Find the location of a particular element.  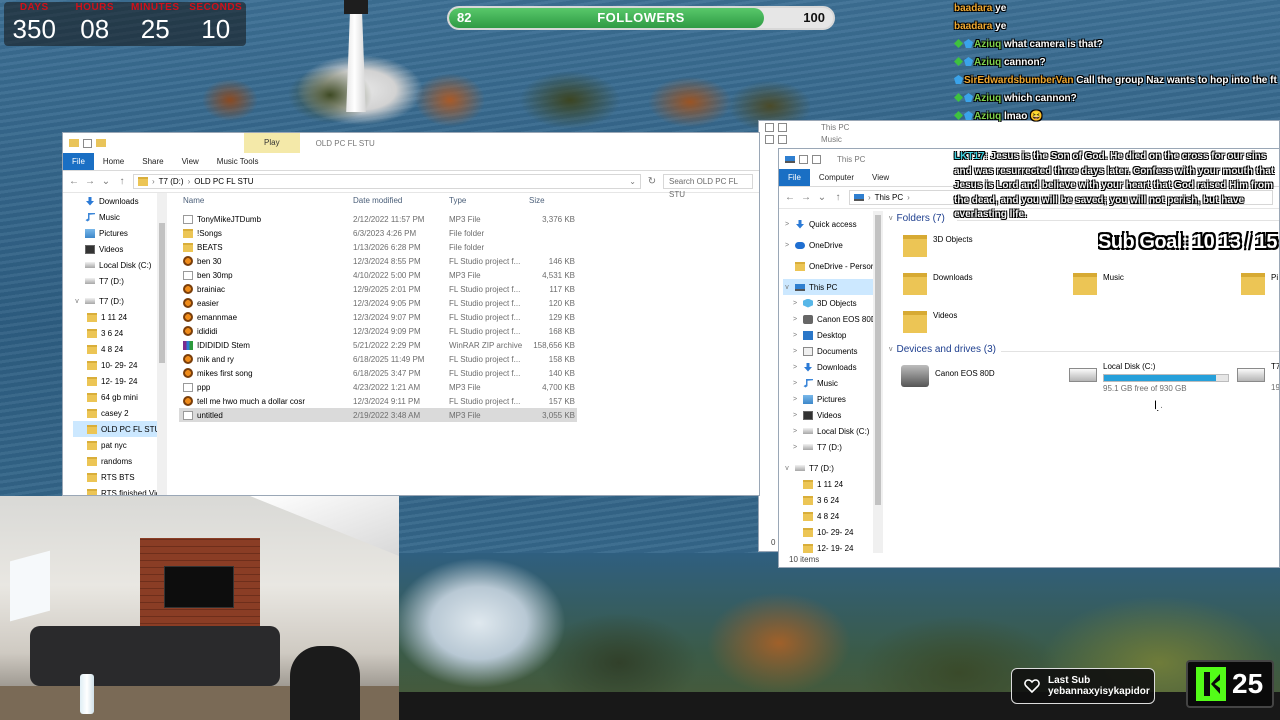

nav-pane-scrollbar is located at coordinates (162, 344).